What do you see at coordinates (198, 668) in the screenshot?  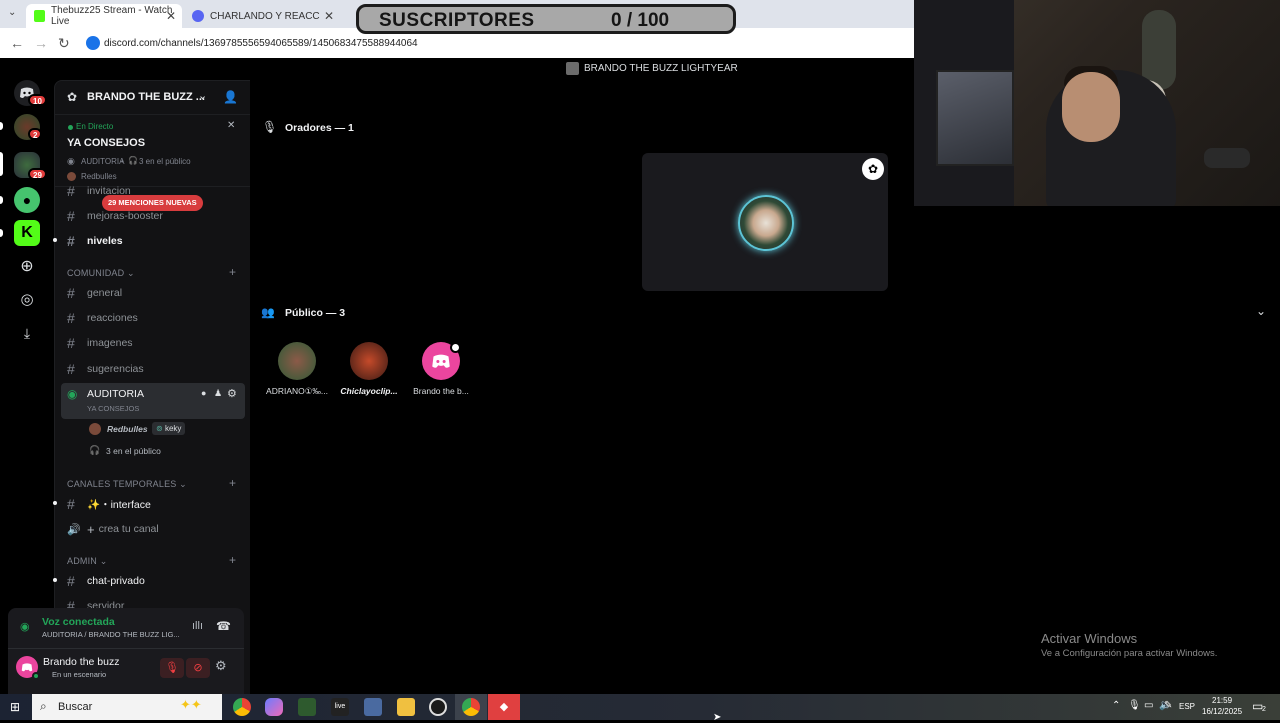 I see `deafen-icon: ⊘` at bounding box center [198, 668].